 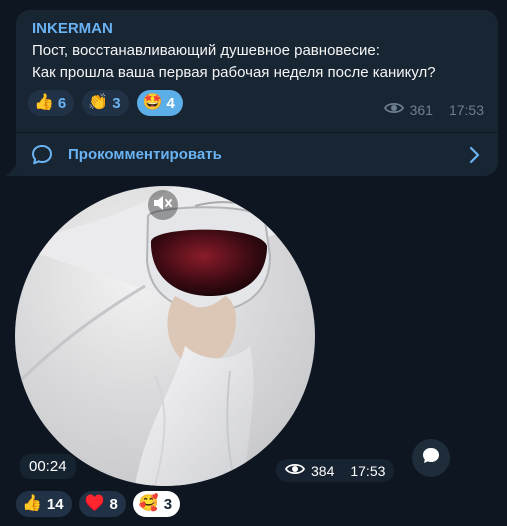 What do you see at coordinates (323, 470) in the screenshot?
I see `views-count: 384` at bounding box center [323, 470].